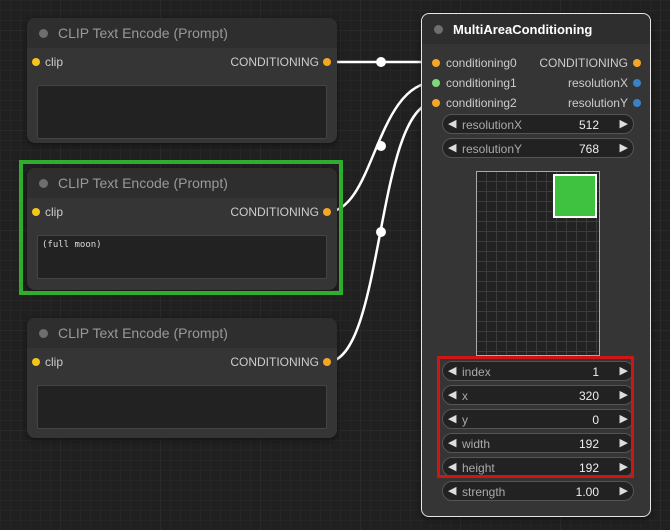 This screenshot has height=530, width=670. I want to click on wire-conditioning1, so click(381, 147).